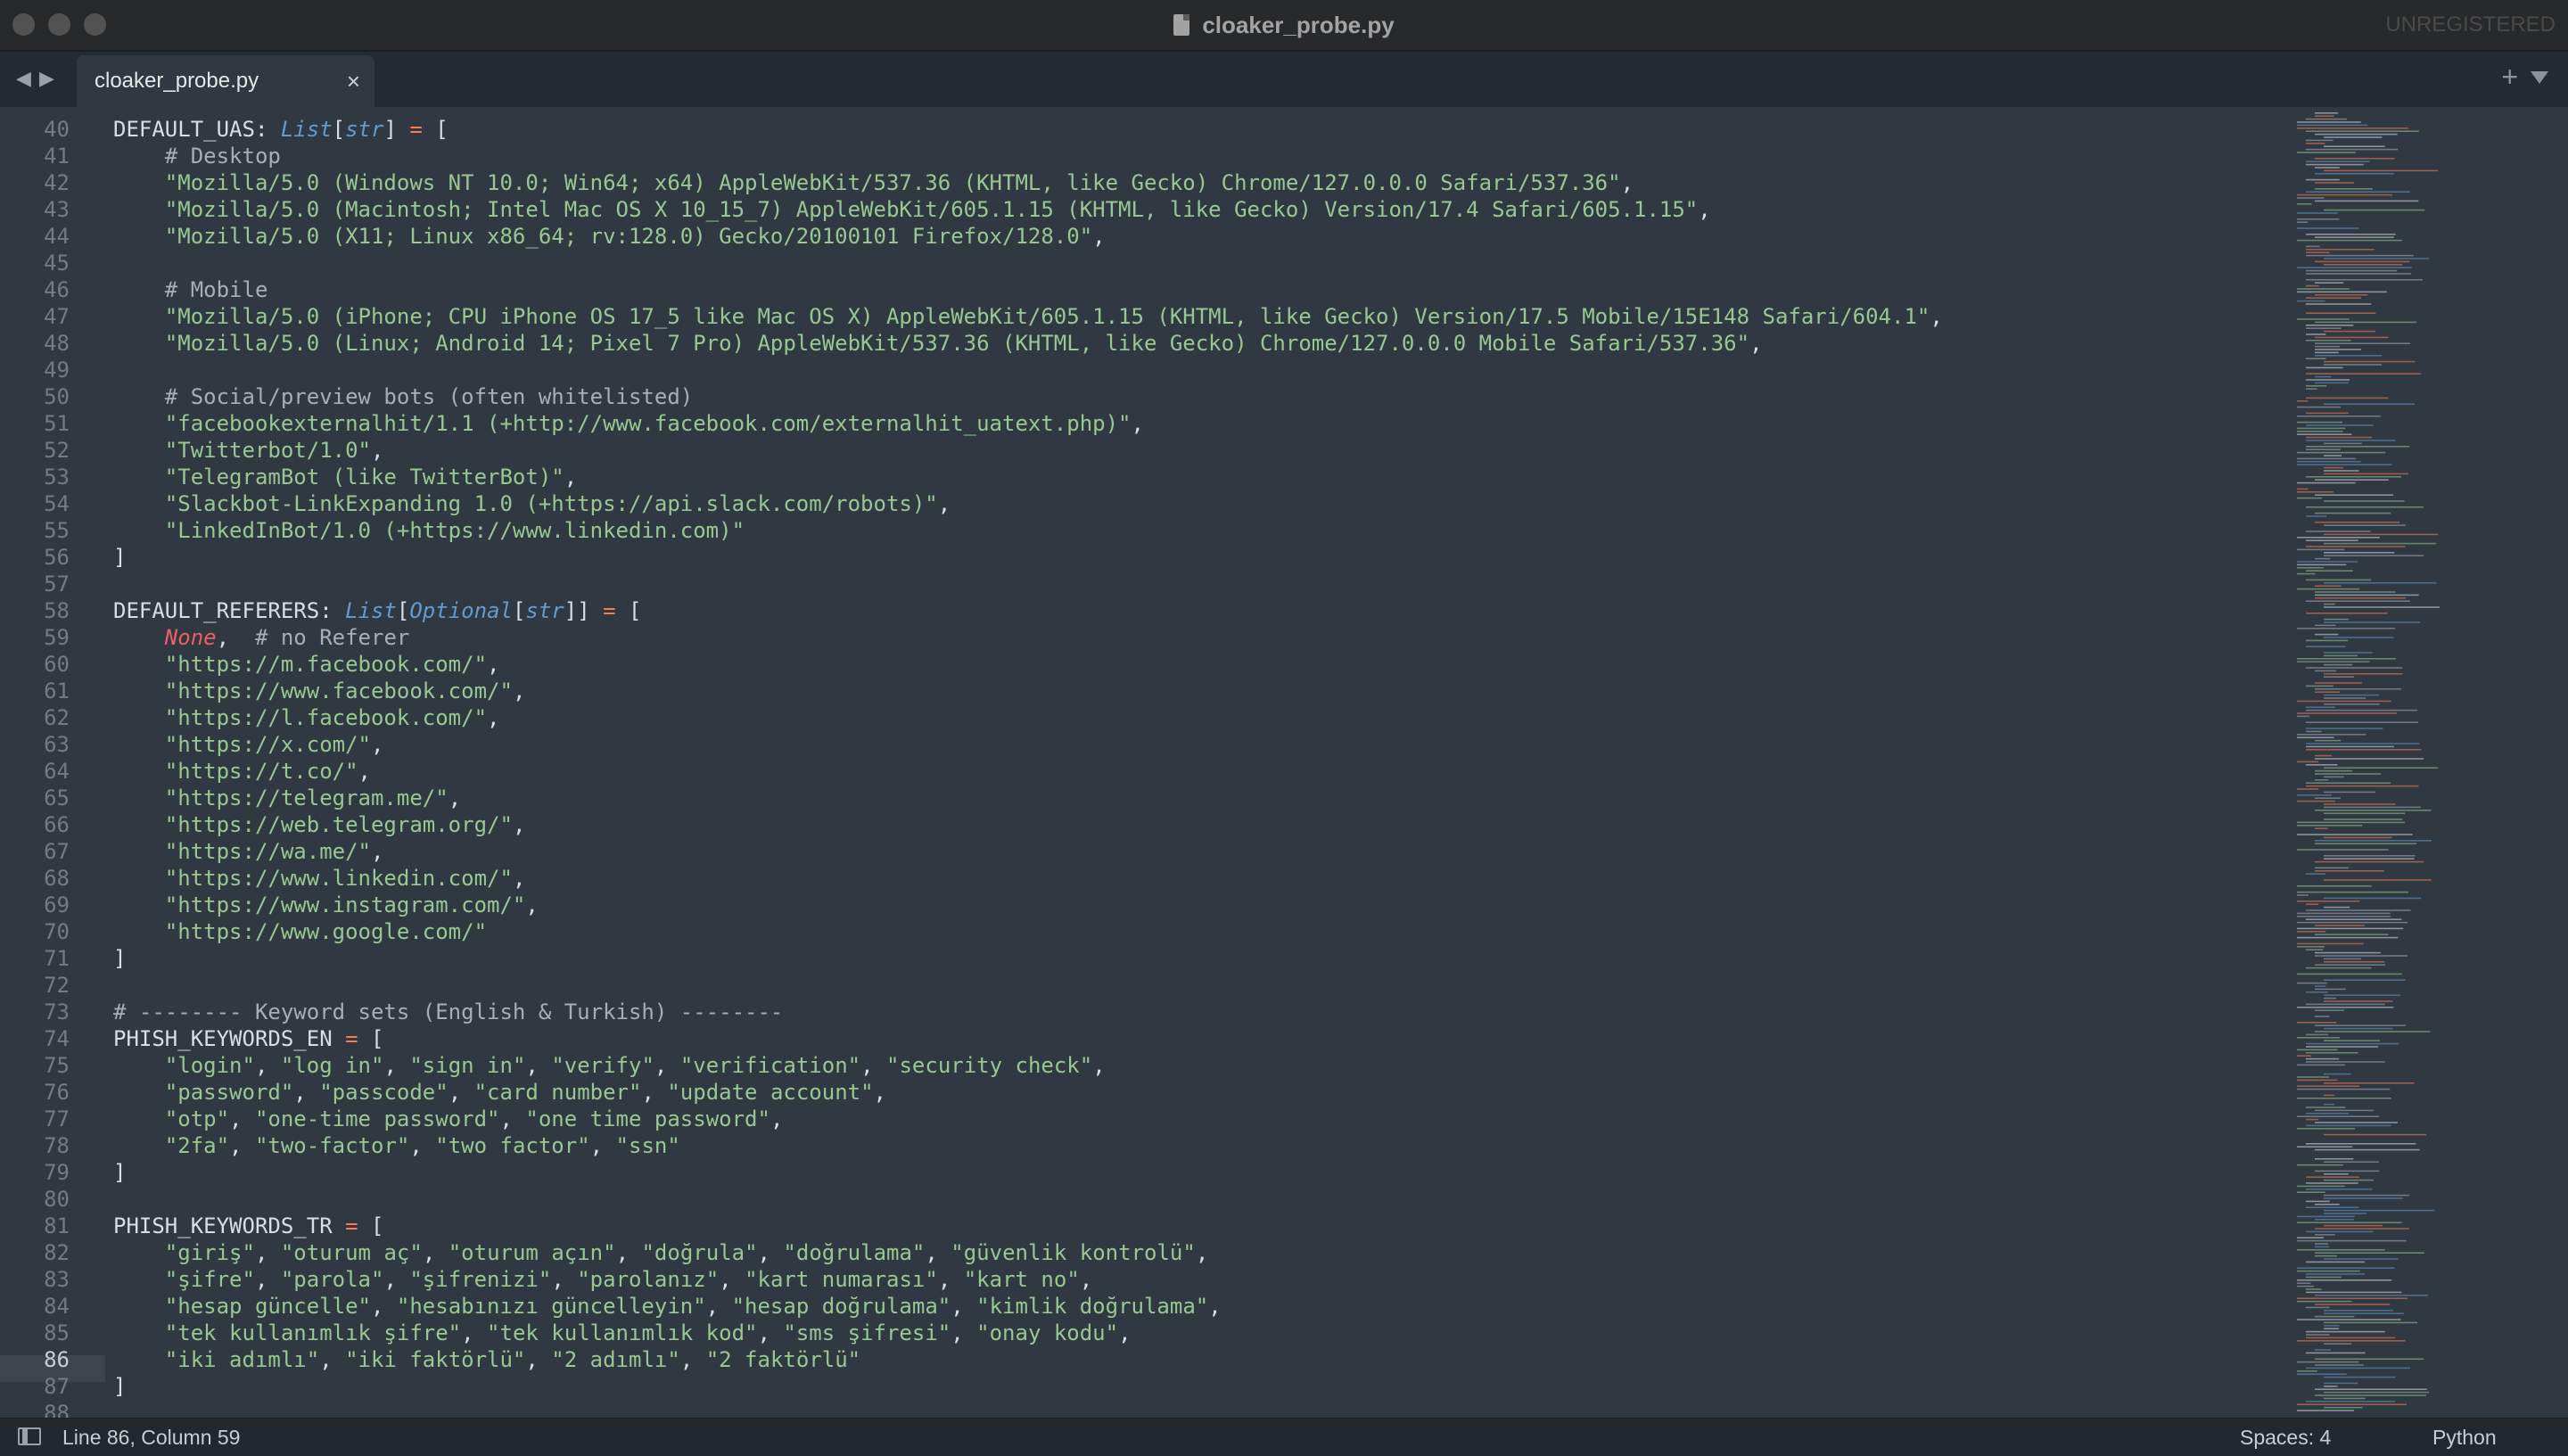  I want to click on code-line: # Mobile, so click(190, 290).